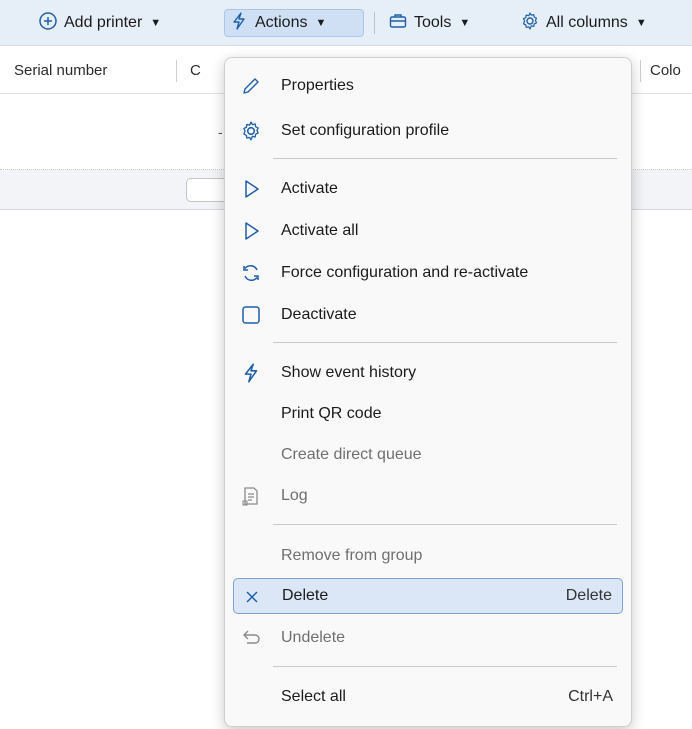 The width and height of the screenshot is (692, 729). I want to click on column-header-c: C, so click(195, 70).